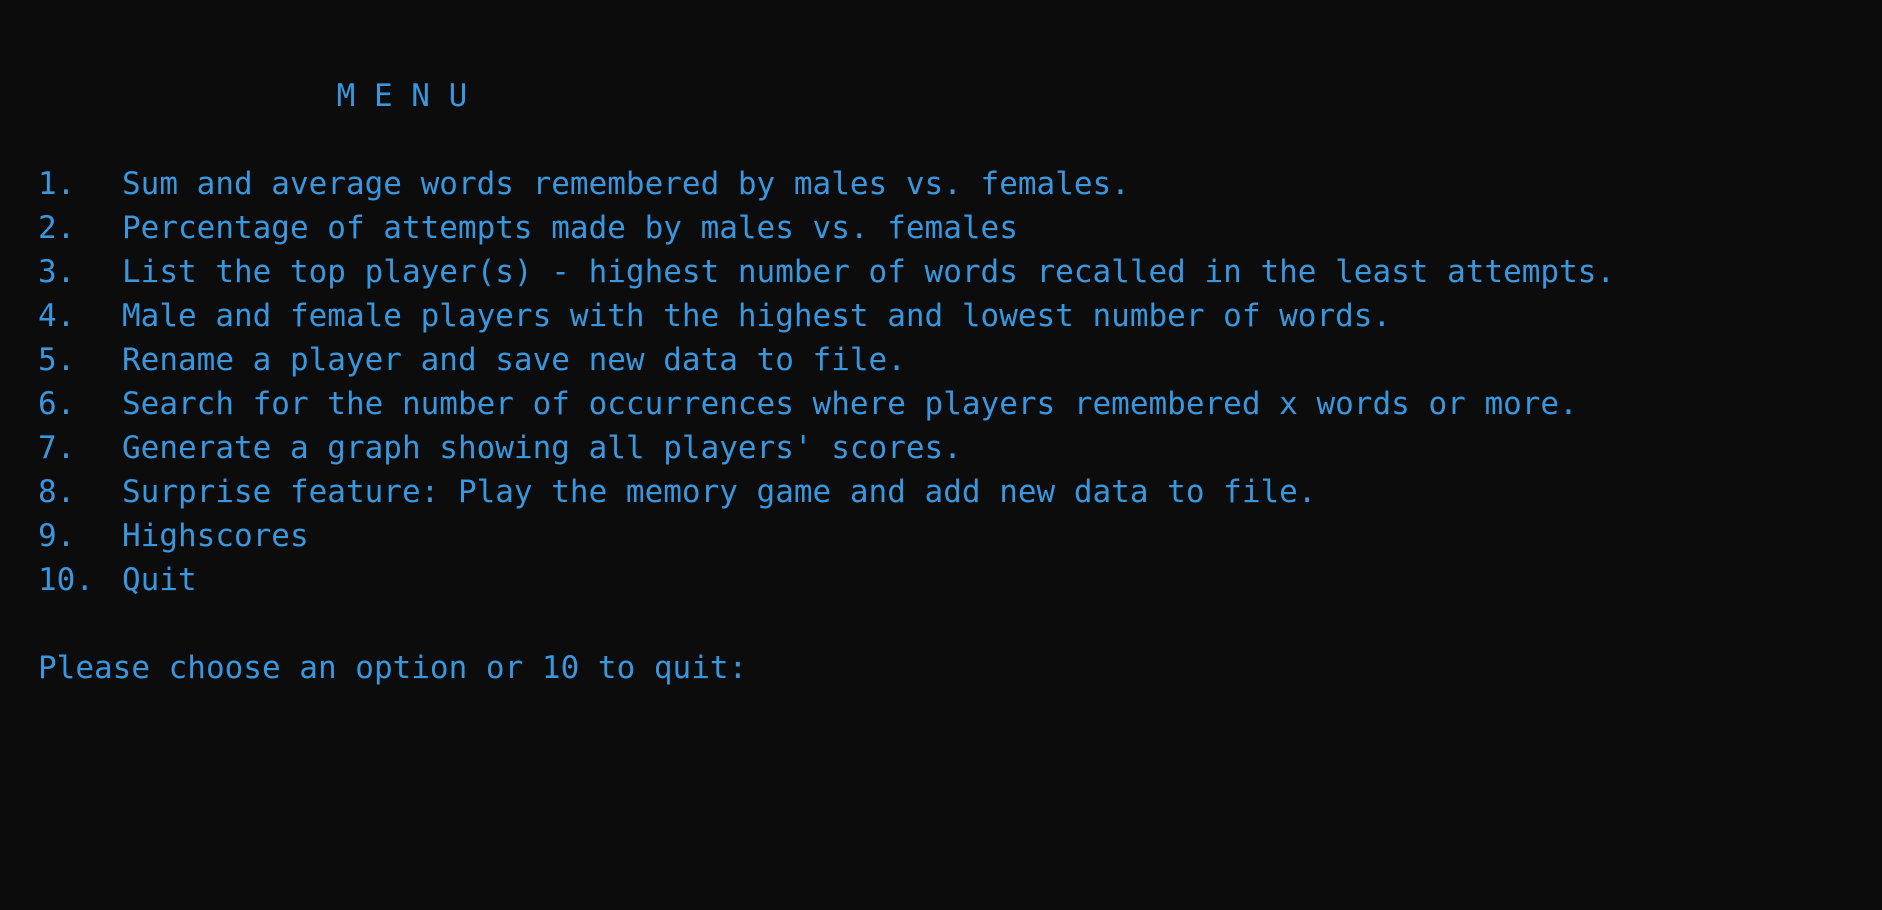 The image size is (1882, 910). Describe the element at coordinates (57, 316) in the screenshot. I see `menu-item-number: 4.` at that location.